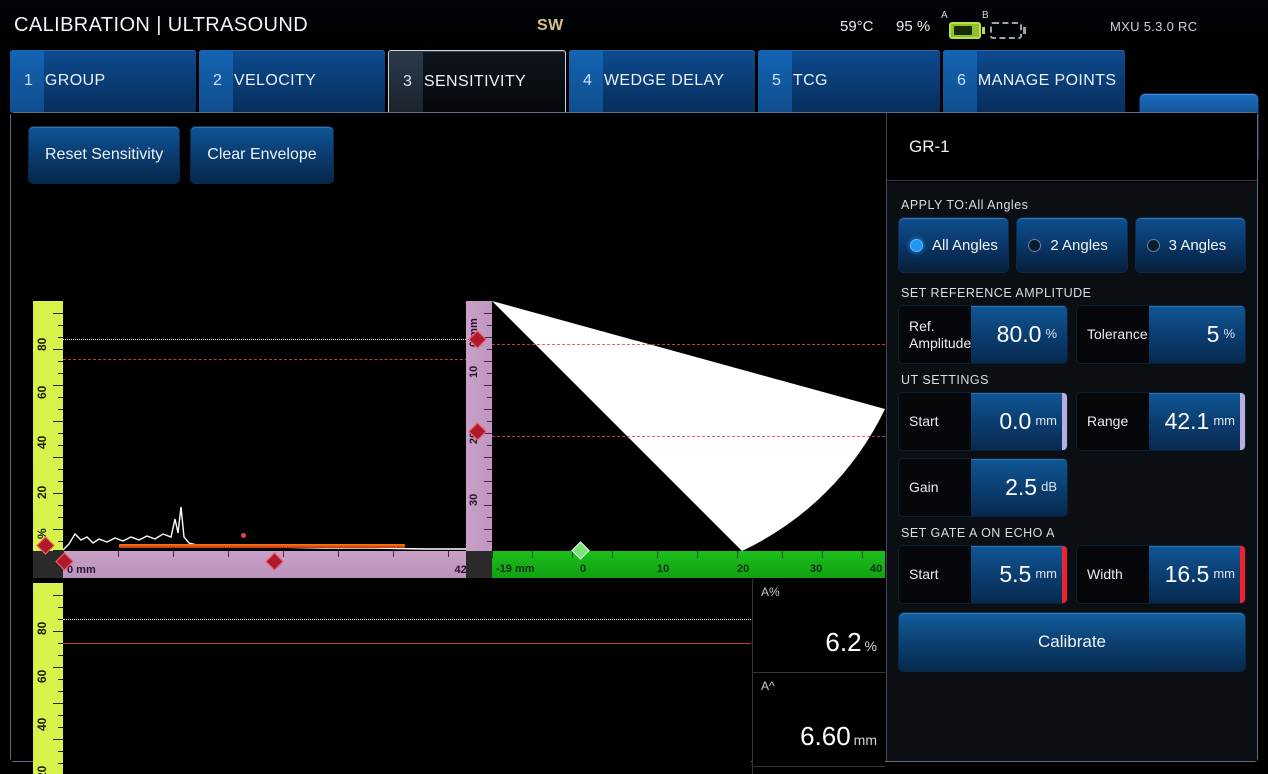 The height and width of the screenshot is (774, 1268). Describe the element at coordinates (688, 559) in the screenshot. I see `s-scan-horizontal-ruler: -19 mm 0 10 20 30 40` at that location.